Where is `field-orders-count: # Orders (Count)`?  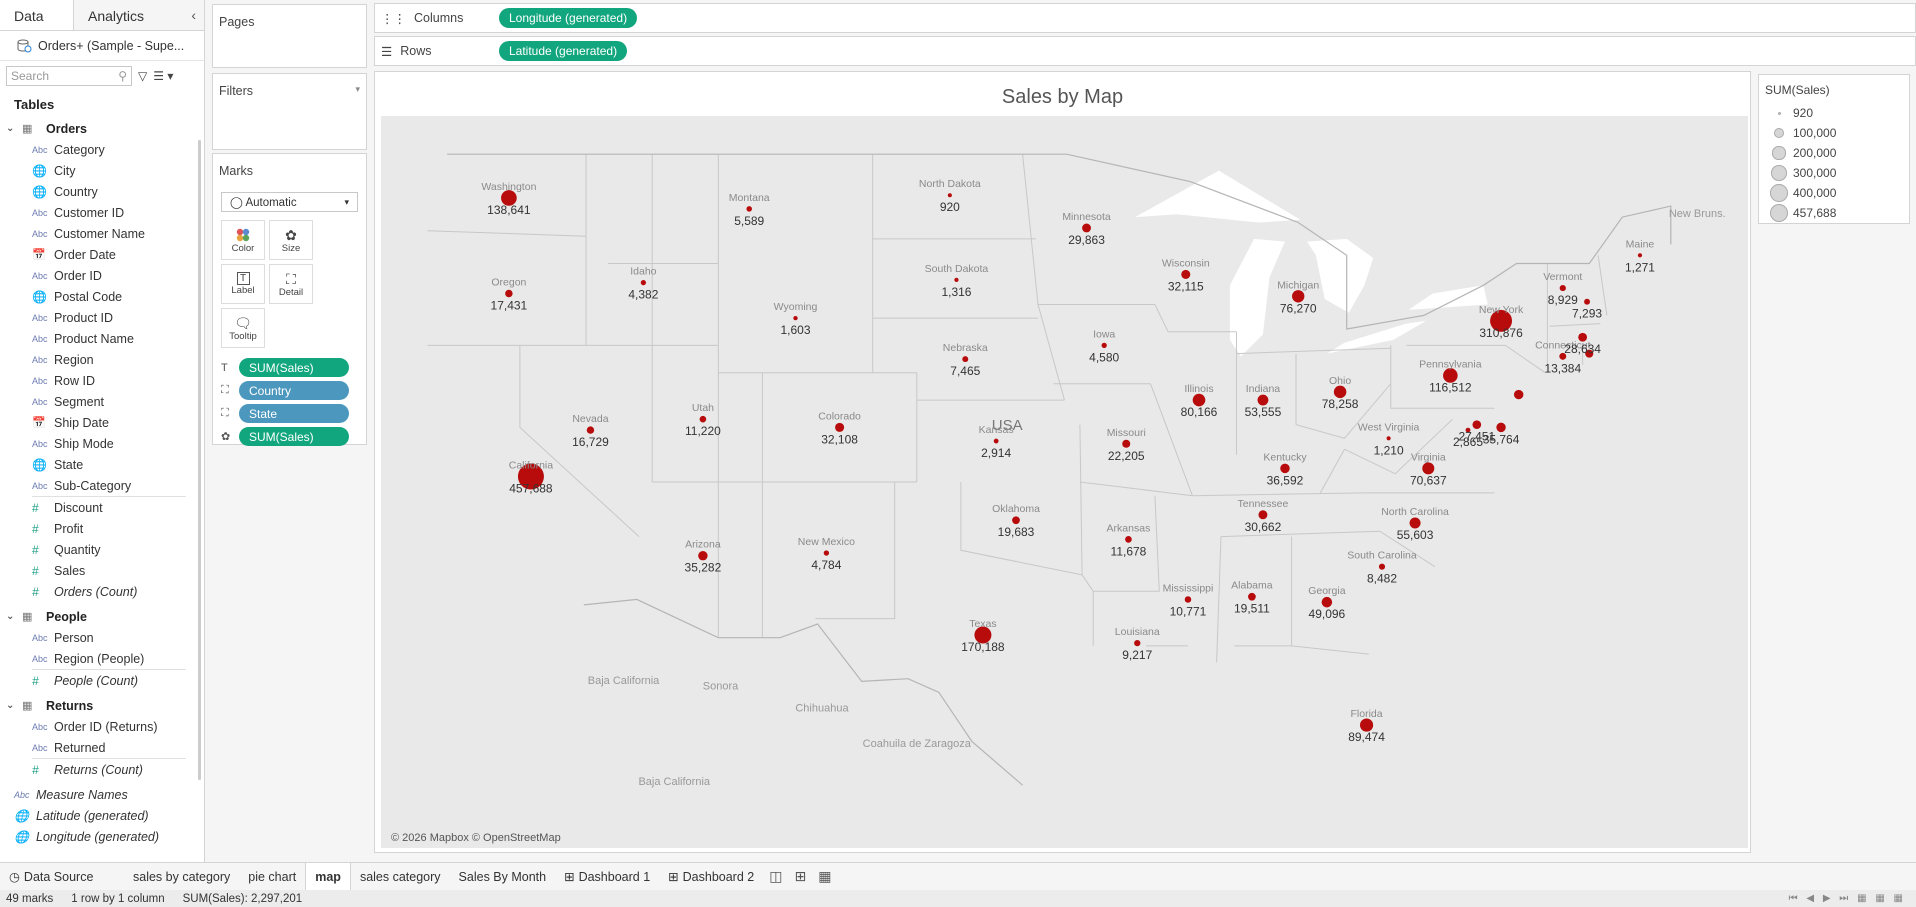
field-orders-count: # Orders (Count) is located at coordinates (102, 591).